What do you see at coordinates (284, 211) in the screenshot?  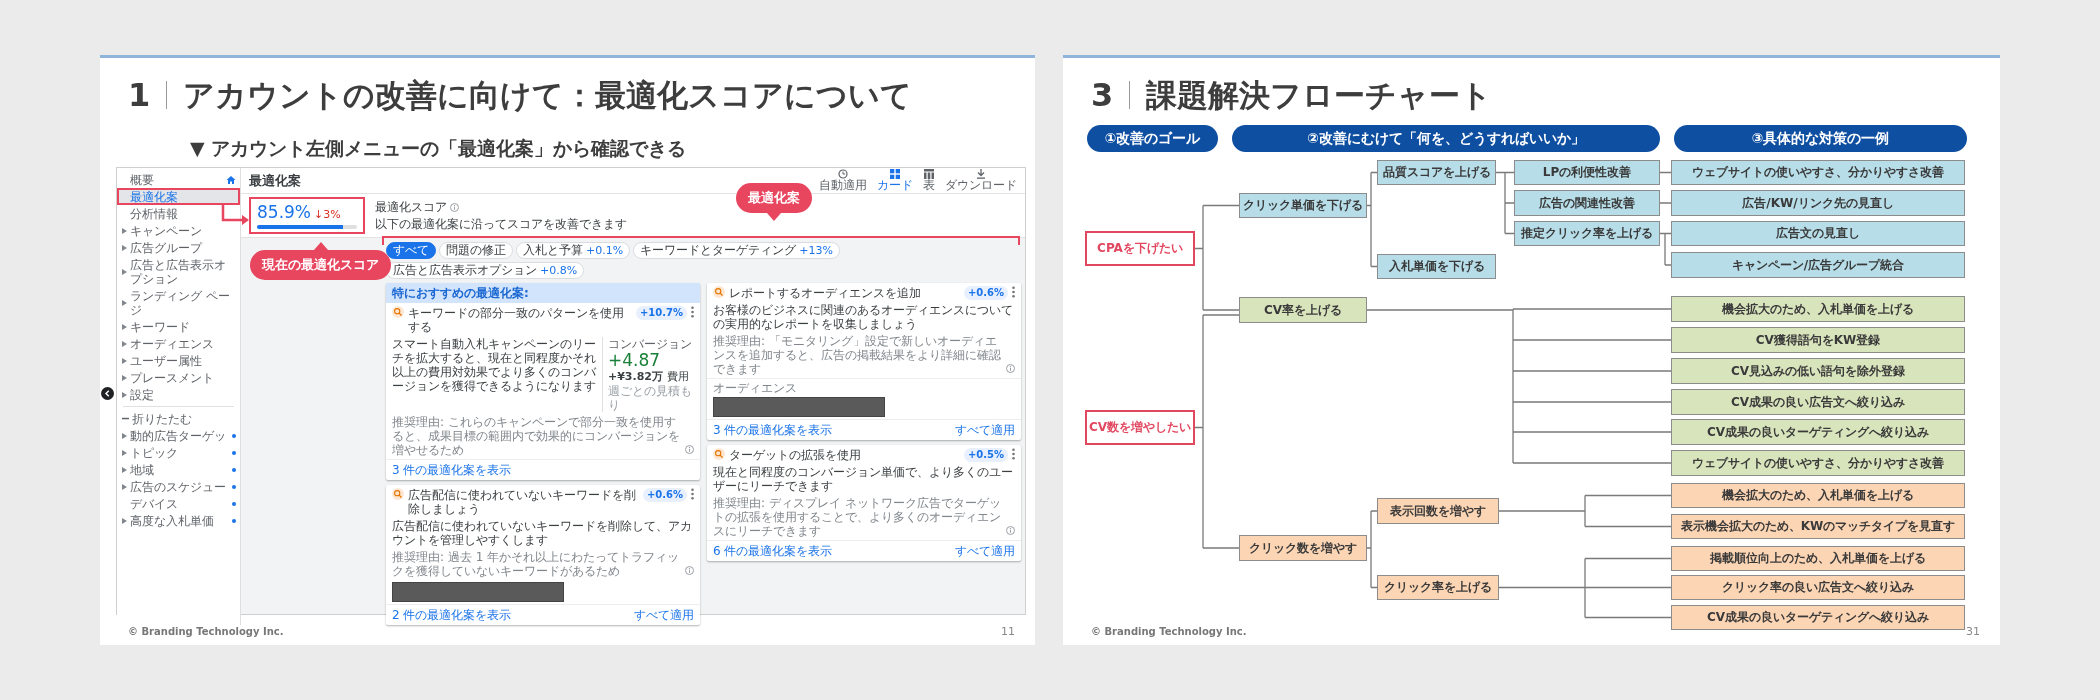 I see `score-value: 85.9%` at bounding box center [284, 211].